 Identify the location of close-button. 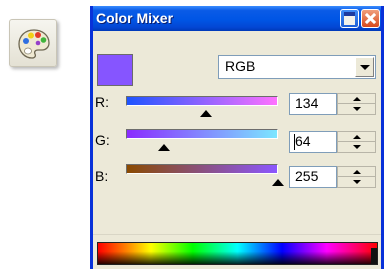
(370, 18).